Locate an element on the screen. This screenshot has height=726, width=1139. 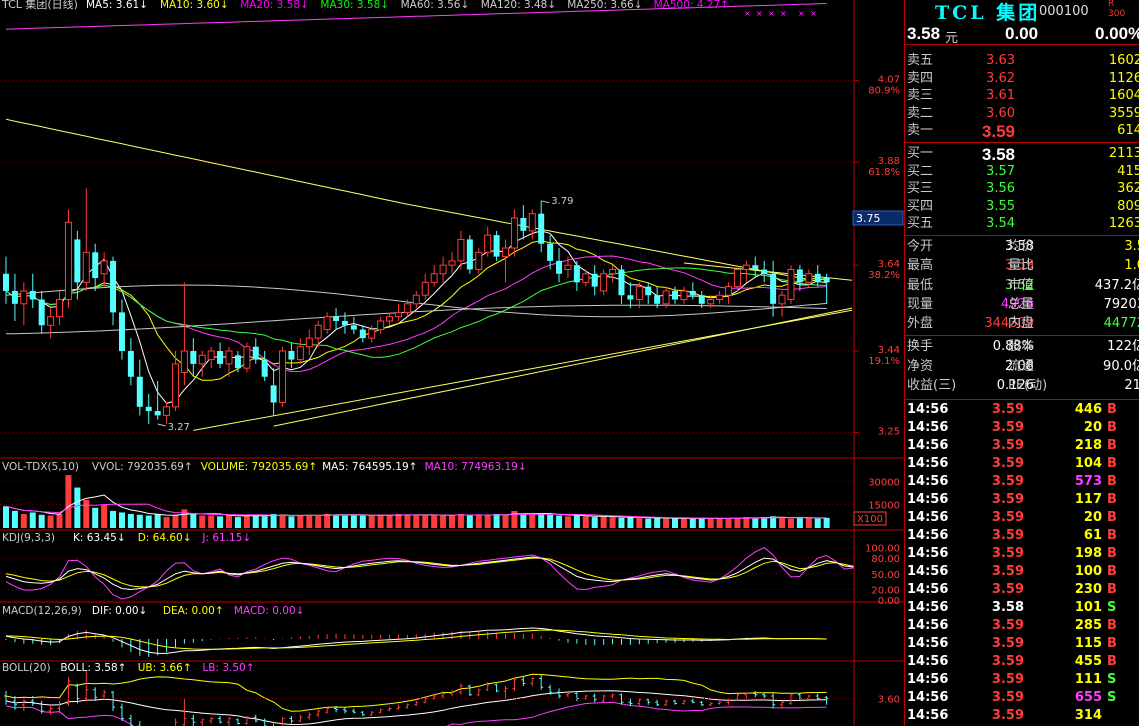
book-volume: 809 is located at coordinates (1128, 206).